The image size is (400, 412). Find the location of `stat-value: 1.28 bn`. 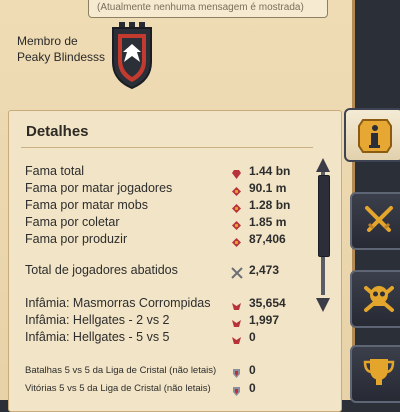

stat-value: 1.28 bn is located at coordinates (270, 205).